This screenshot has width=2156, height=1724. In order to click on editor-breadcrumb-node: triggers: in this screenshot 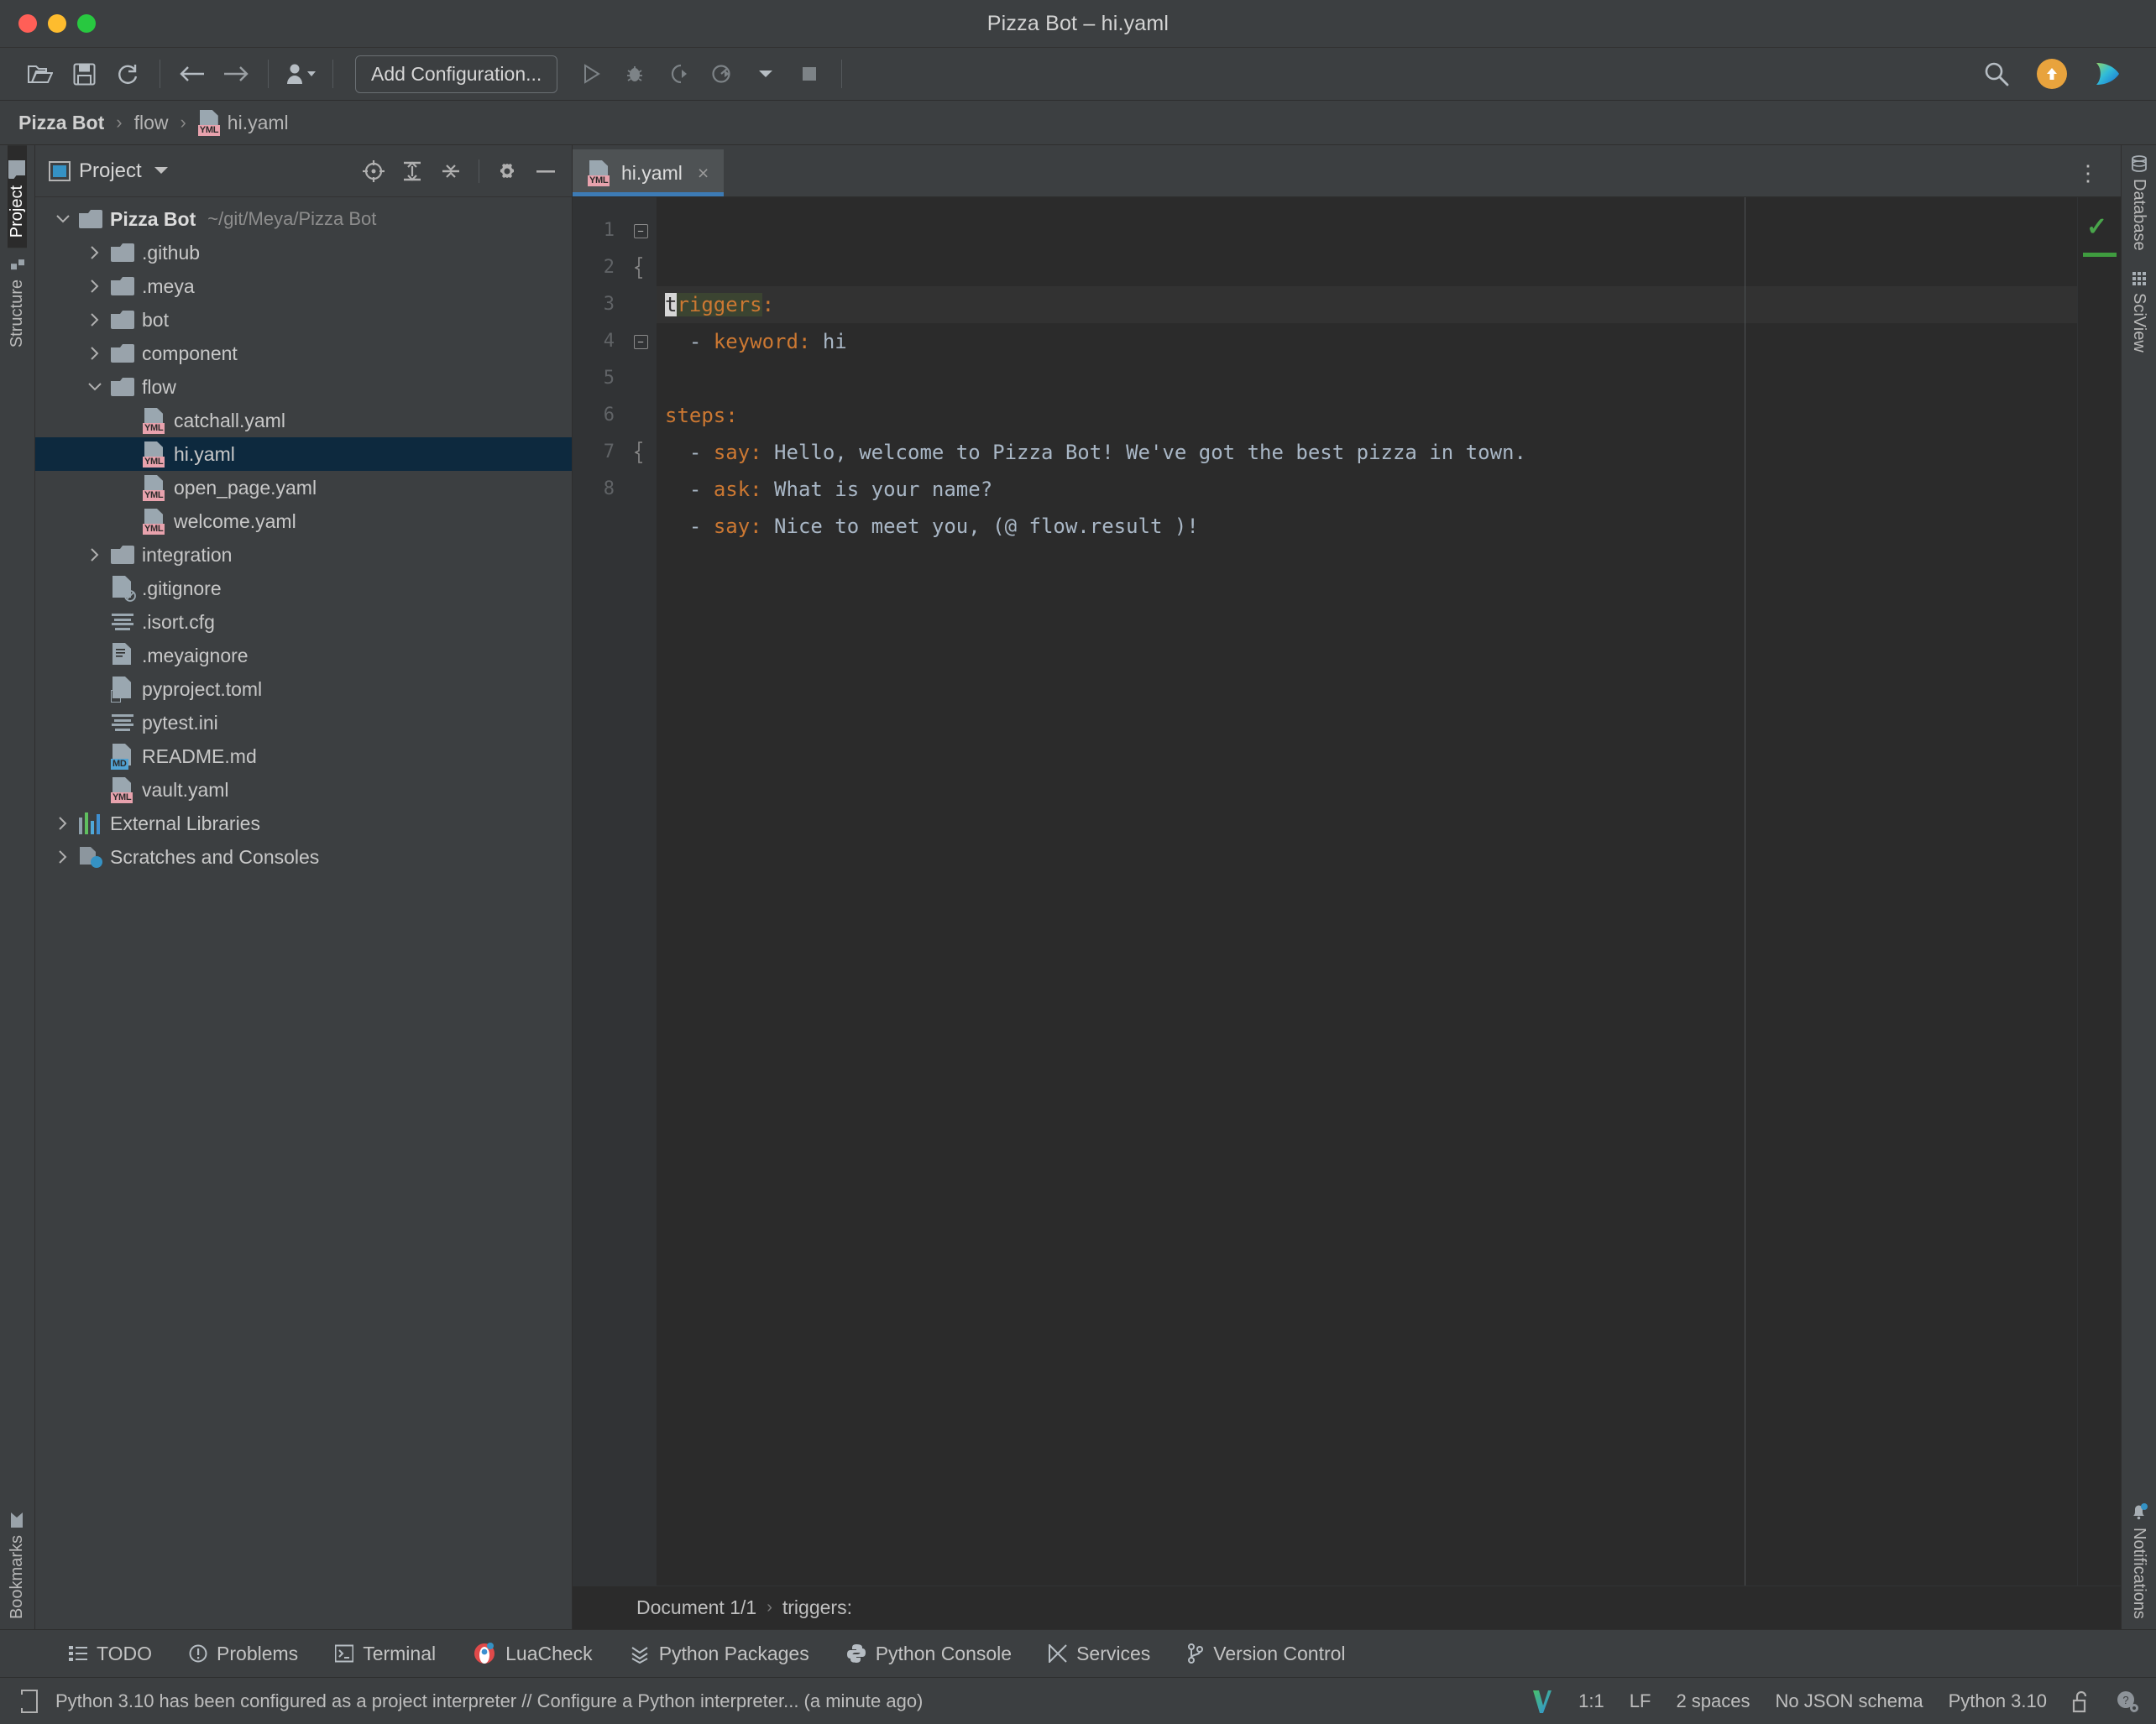, I will do `click(817, 1607)`.